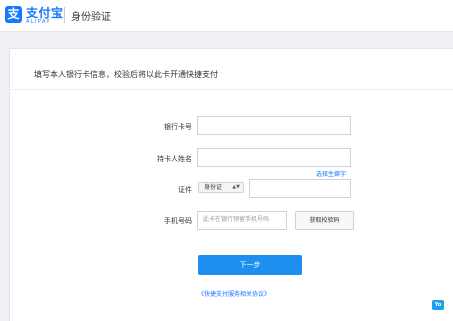 The height and width of the screenshot is (321, 453). What do you see at coordinates (213, 187) in the screenshot?
I see `id-type-selected: 身份证` at bounding box center [213, 187].